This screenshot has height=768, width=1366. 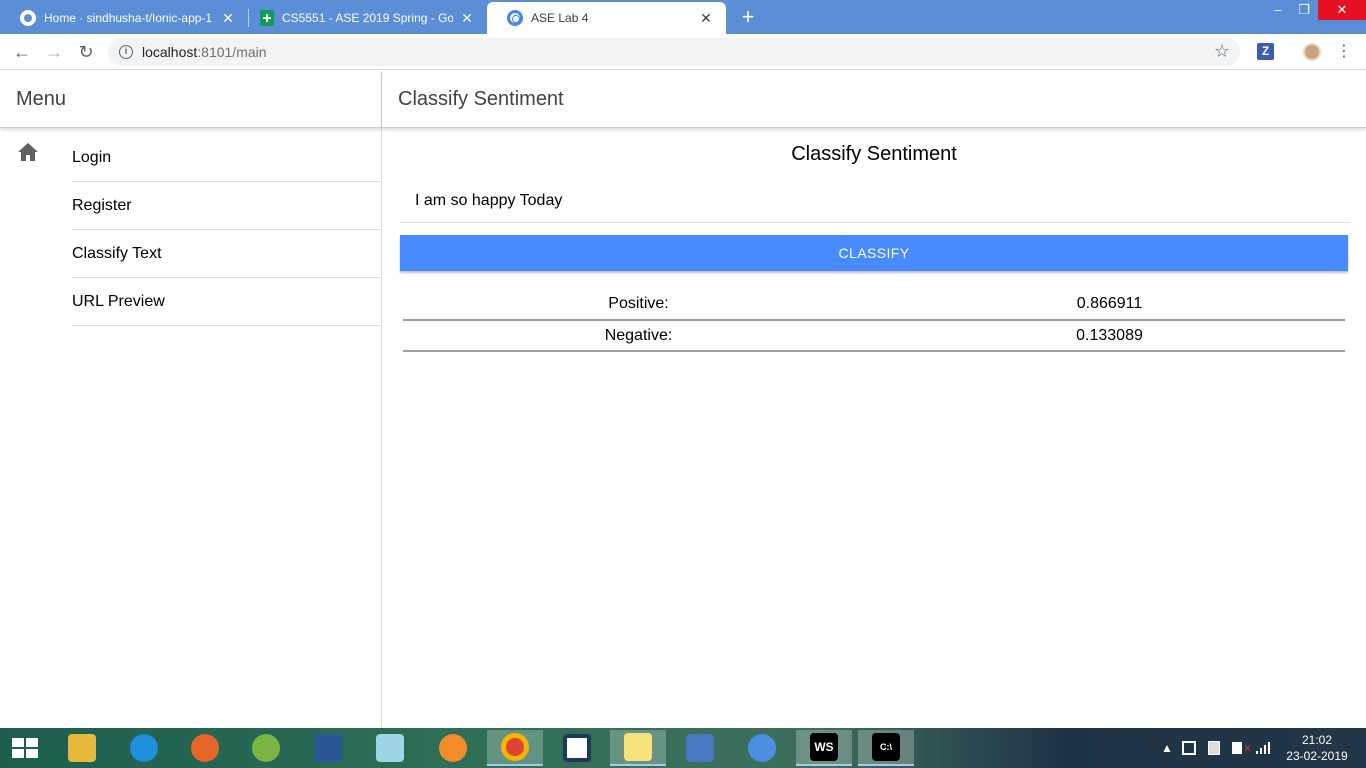 I want to click on webstorm-label: WS, so click(x=824, y=747).